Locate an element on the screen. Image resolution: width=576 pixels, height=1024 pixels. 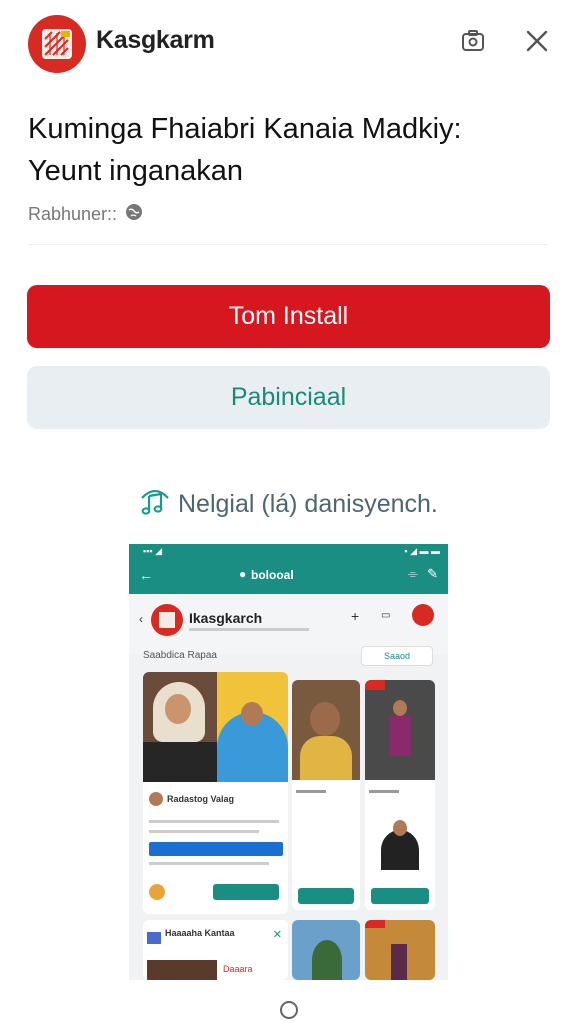
app-logo is located at coordinates (57, 44).